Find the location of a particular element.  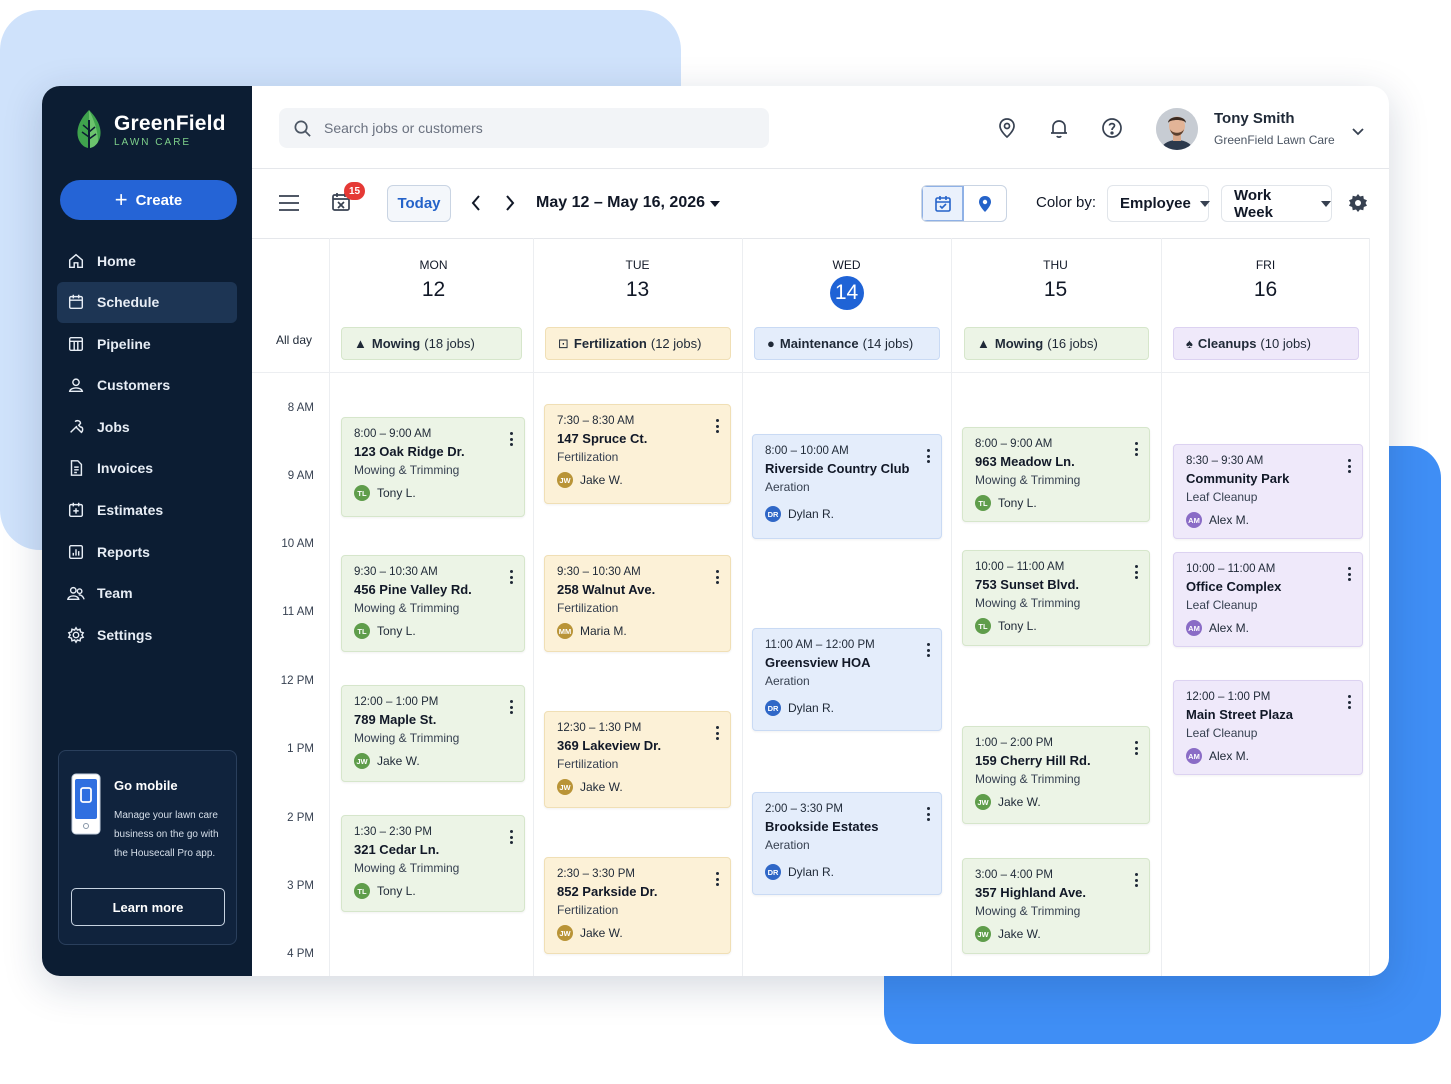

search-bar is located at coordinates (524, 128).